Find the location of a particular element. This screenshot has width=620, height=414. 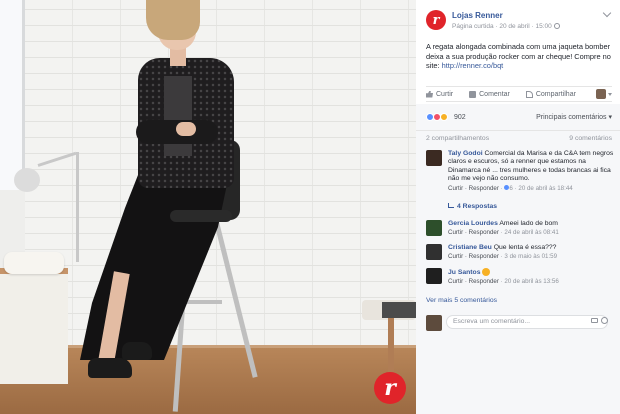

comment-date: · 24 de abril às 08:41 is located at coordinates (530, 232).